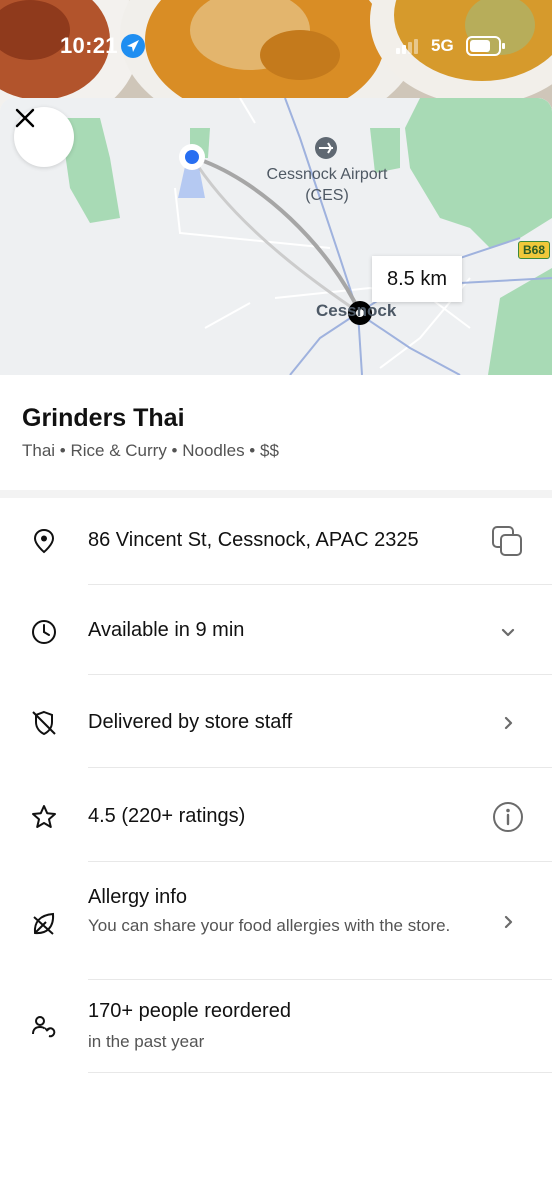  I want to click on delivery-row: Delivered by store staff, so click(276, 721).